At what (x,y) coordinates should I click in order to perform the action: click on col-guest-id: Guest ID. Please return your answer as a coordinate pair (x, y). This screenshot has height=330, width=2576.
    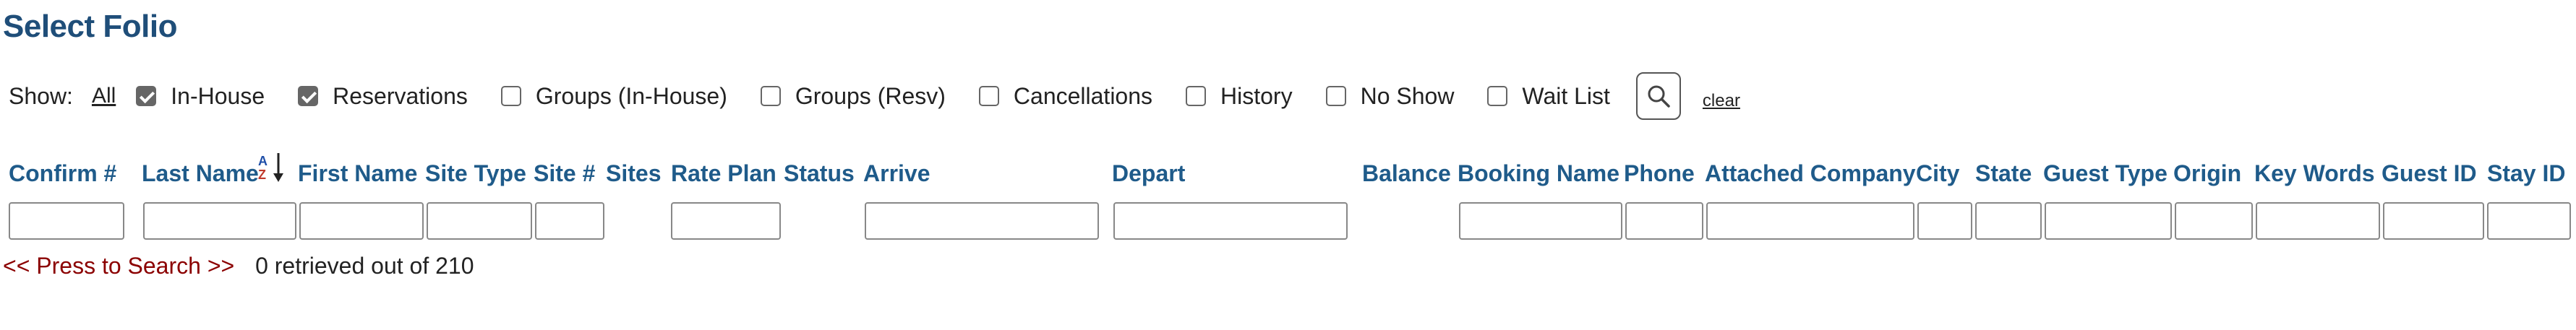
    Looking at the image, I should click on (2429, 173).